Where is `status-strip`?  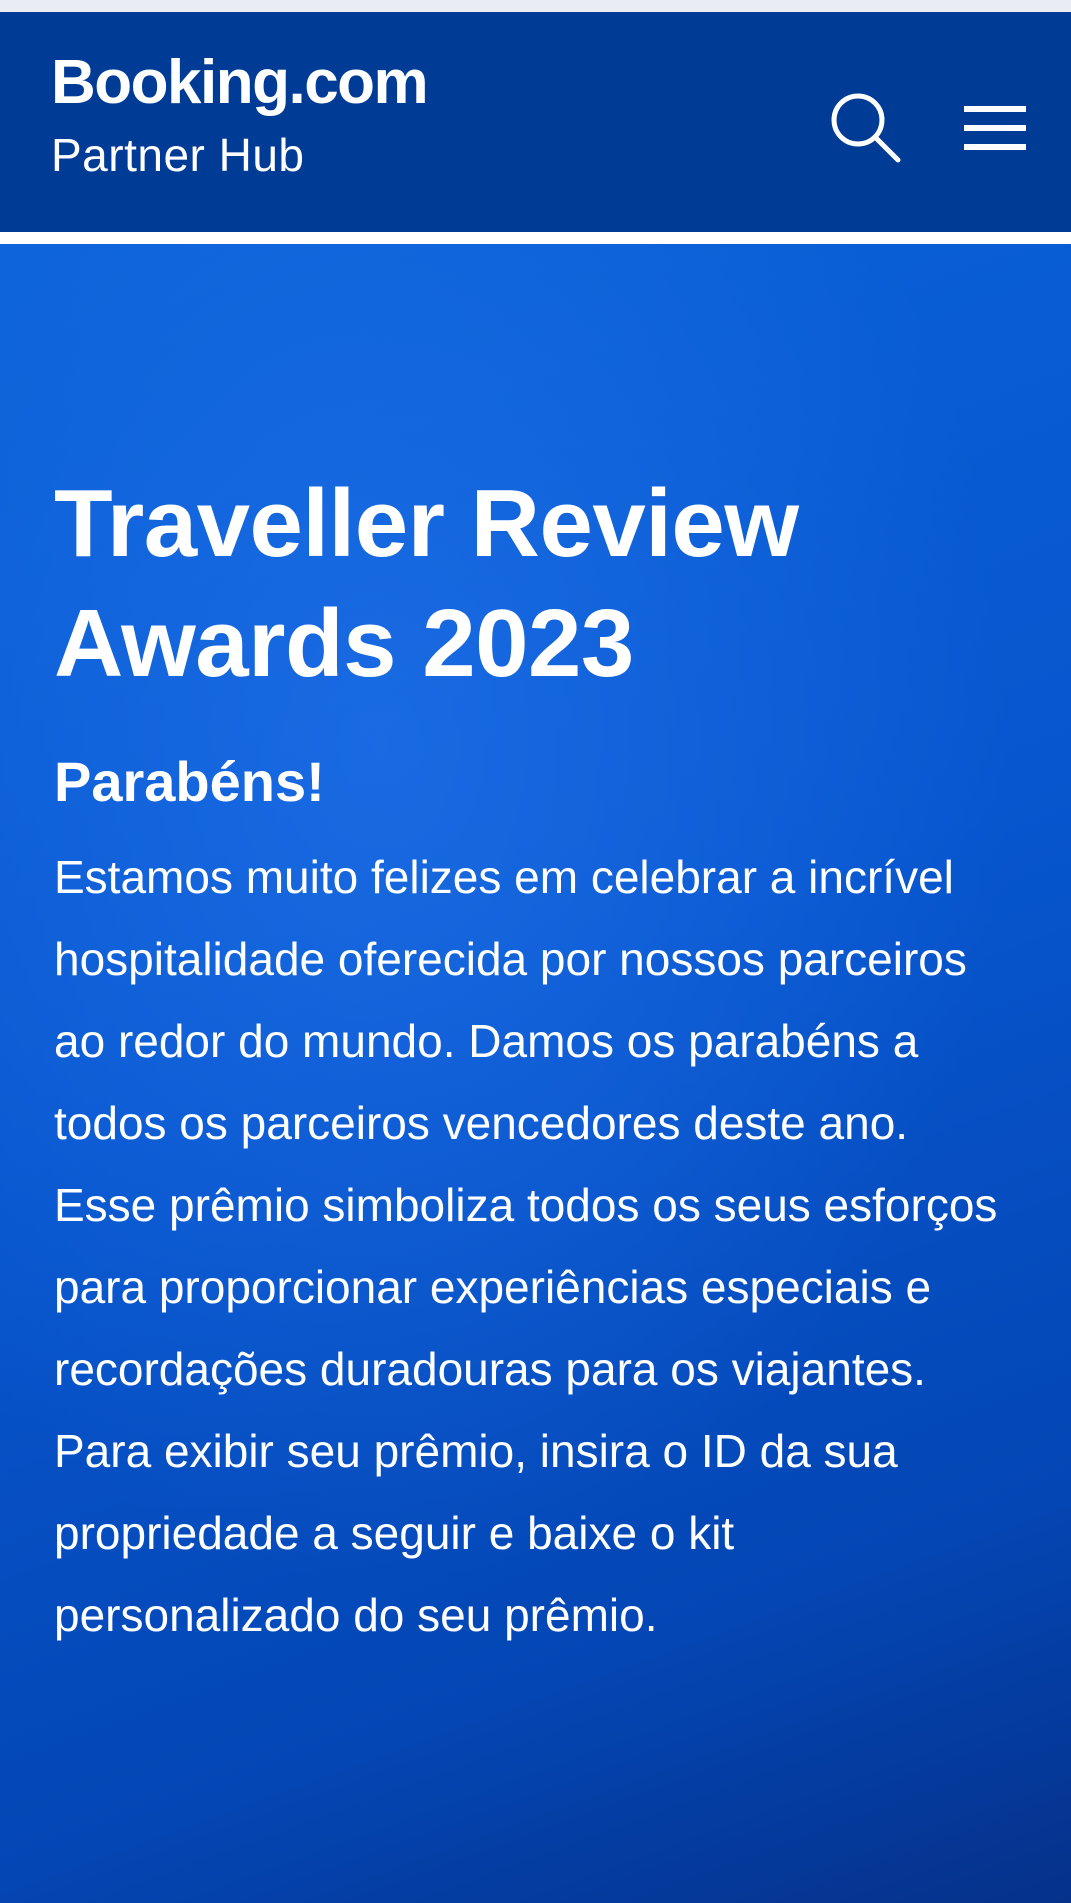 status-strip is located at coordinates (535, 6).